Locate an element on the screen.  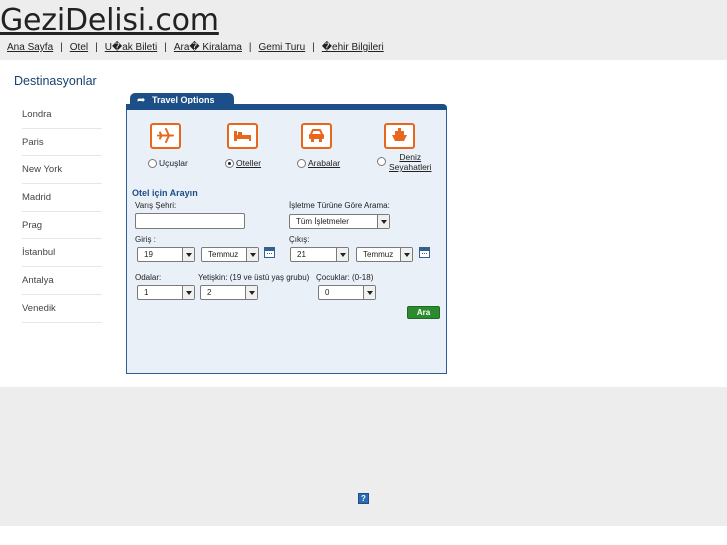
business-type-select: Tüm İşletmeler is located at coordinates (339, 221).